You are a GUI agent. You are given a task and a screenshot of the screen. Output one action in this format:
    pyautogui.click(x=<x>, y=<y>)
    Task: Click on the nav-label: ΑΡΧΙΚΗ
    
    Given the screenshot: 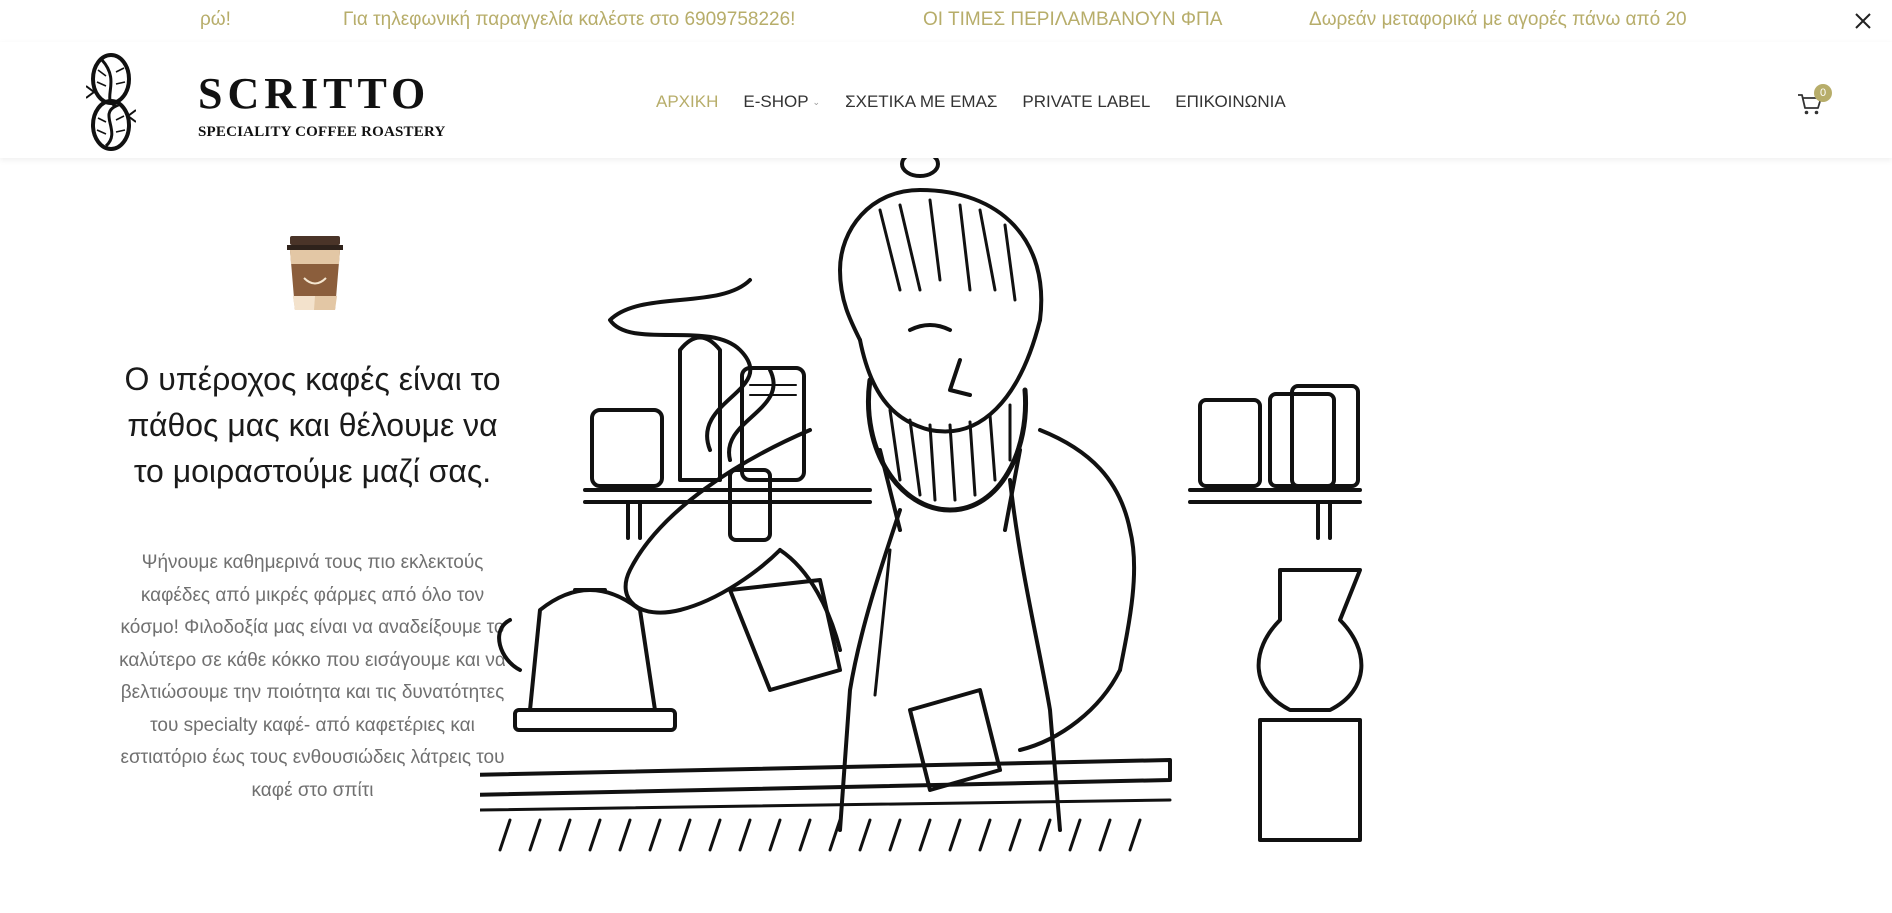 What is the action you would take?
    pyautogui.click(x=687, y=101)
    